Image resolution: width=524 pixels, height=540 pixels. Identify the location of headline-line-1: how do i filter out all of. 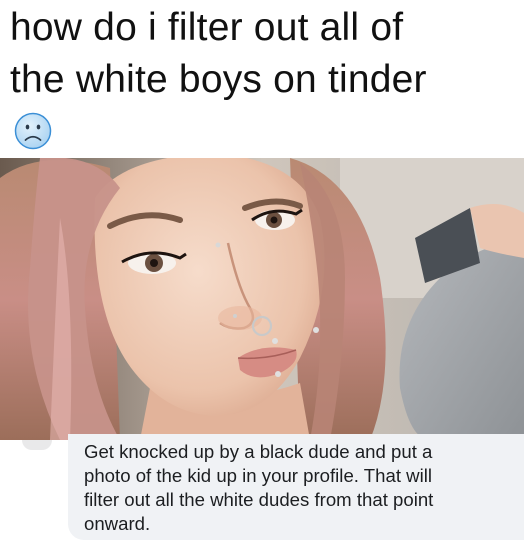
(207, 27).